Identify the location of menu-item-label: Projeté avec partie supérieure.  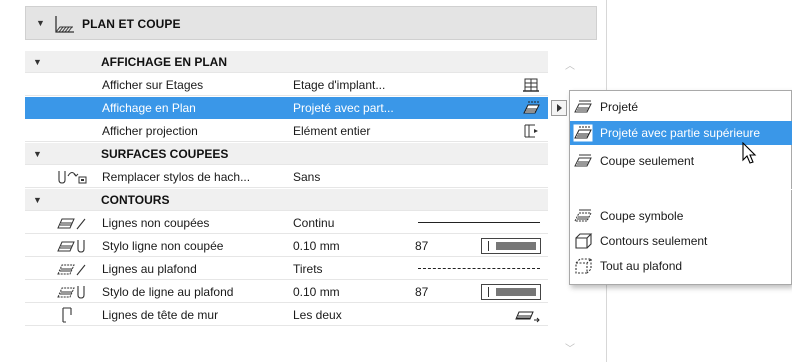
(680, 133).